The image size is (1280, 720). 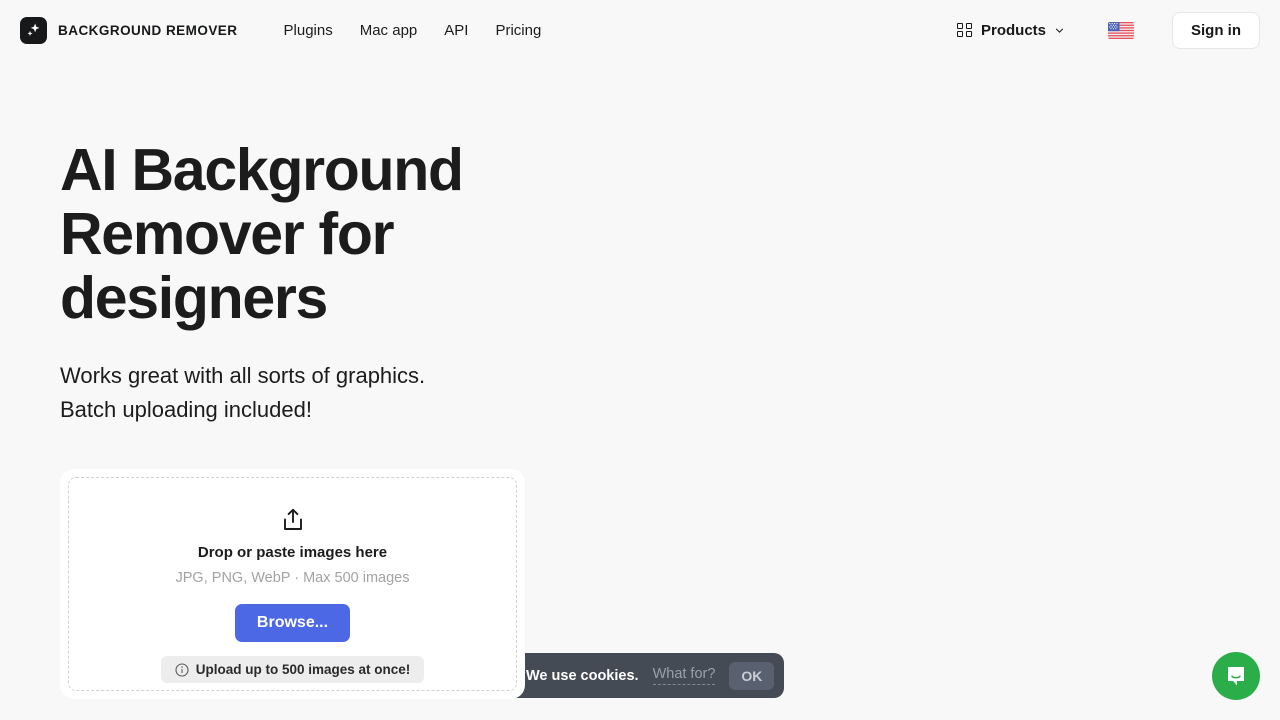 What do you see at coordinates (389, 30) in the screenshot?
I see `nav-item-mac-app: Mac app` at bounding box center [389, 30].